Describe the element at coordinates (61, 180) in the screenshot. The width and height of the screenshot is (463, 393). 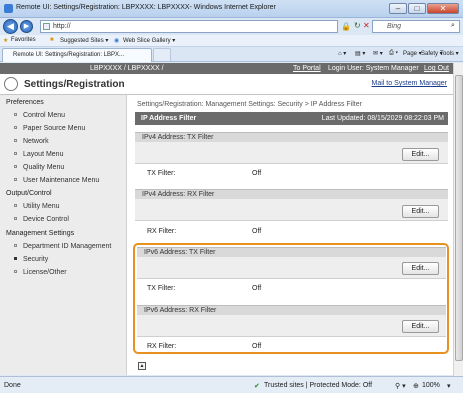
I see `sidebar-item-label: User Maintenance Menu` at that location.